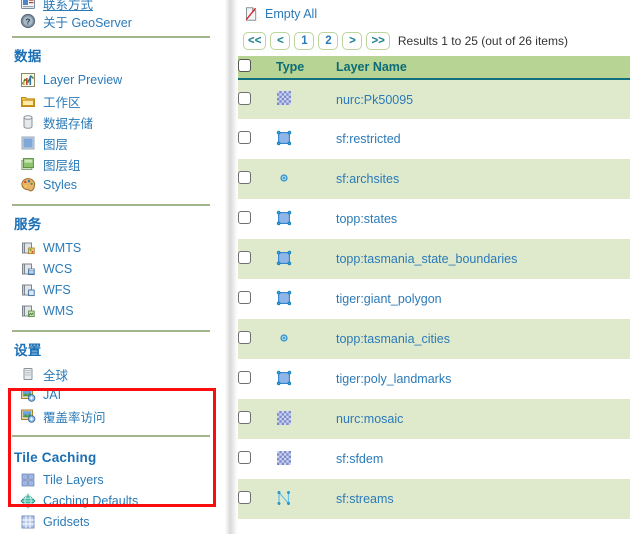  I want to click on service-wcs-icon, so click(28, 269).